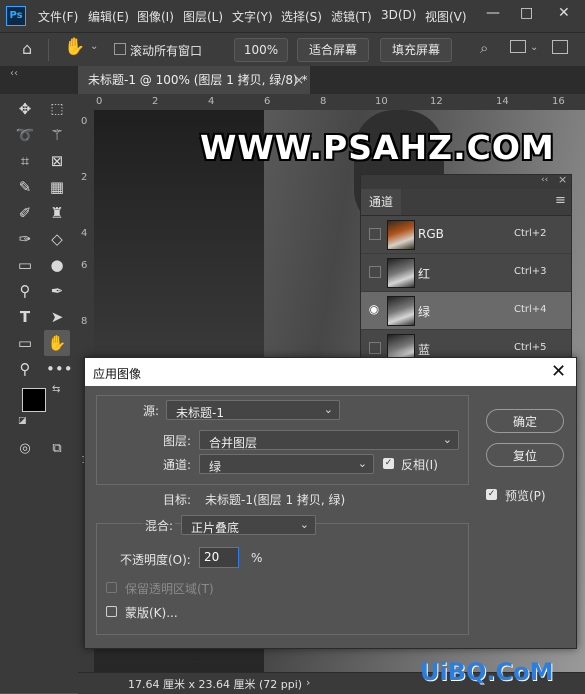  What do you see at coordinates (351, 16) in the screenshot?
I see `menu-filter: 滤镜(T)` at bounding box center [351, 16].